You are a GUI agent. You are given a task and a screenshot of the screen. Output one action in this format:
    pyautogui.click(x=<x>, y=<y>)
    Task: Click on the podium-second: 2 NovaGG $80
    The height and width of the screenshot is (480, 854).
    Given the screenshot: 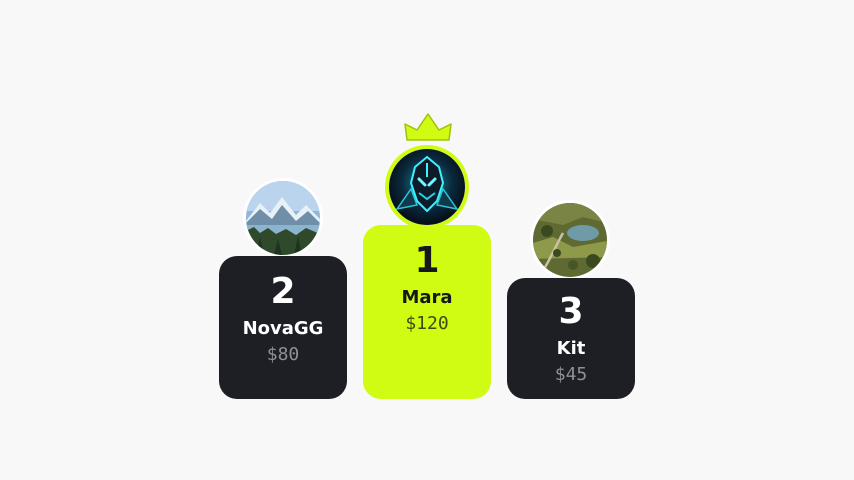 What is the action you would take?
    pyautogui.click(x=283, y=327)
    